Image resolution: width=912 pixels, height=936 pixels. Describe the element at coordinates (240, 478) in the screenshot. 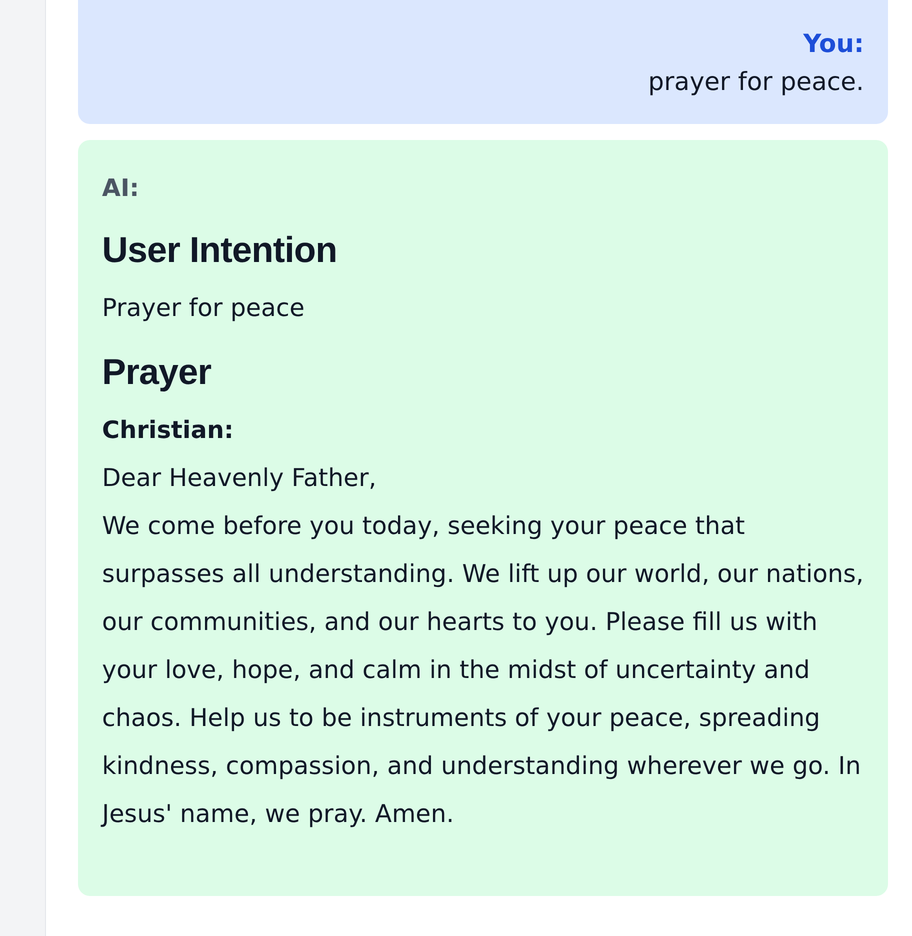

I see `body-text: Dear Heavenly Father,` at that location.